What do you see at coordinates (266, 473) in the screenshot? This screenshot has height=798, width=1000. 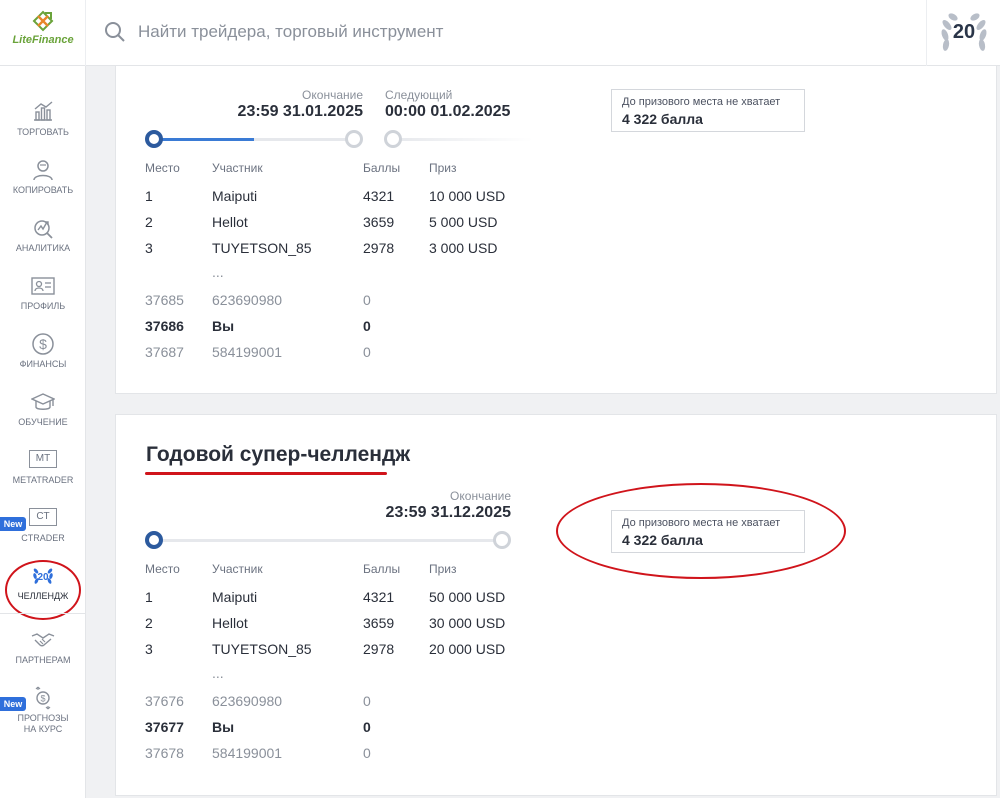 I see `title-highlight-underline` at bounding box center [266, 473].